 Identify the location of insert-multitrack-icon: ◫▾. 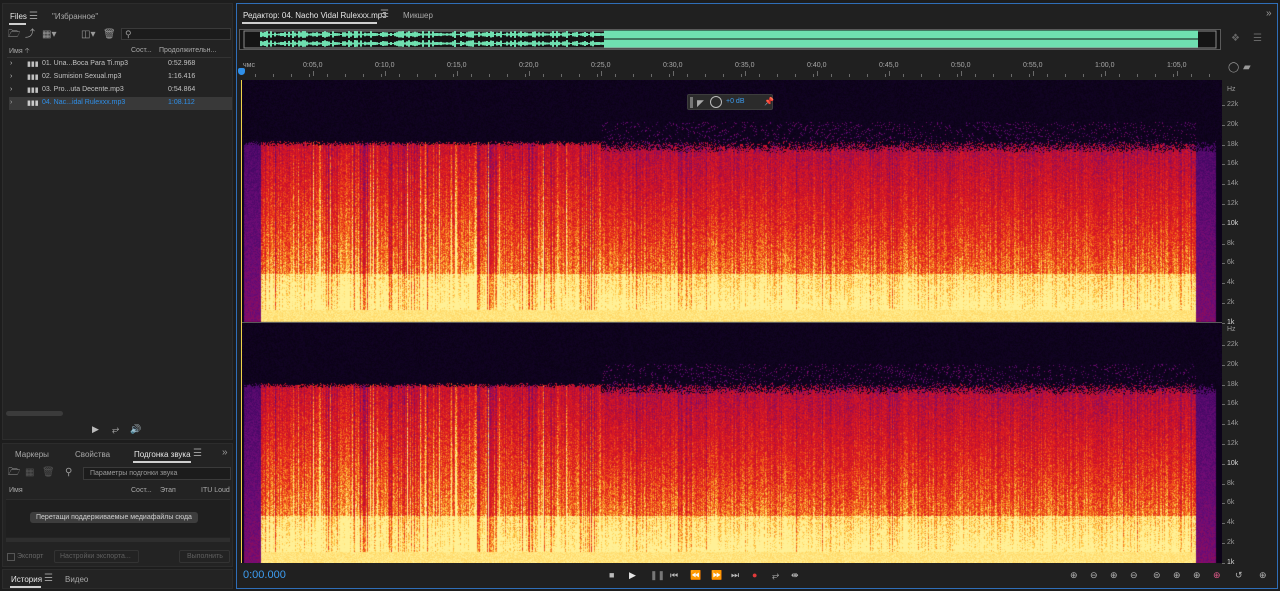
(88, 35).